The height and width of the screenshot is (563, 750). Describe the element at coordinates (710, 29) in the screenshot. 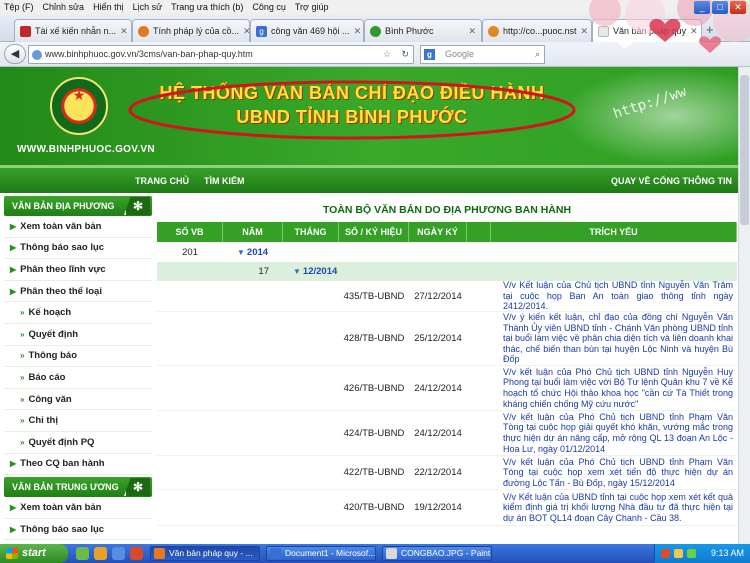

I see `new-tab-button: +` at that location.